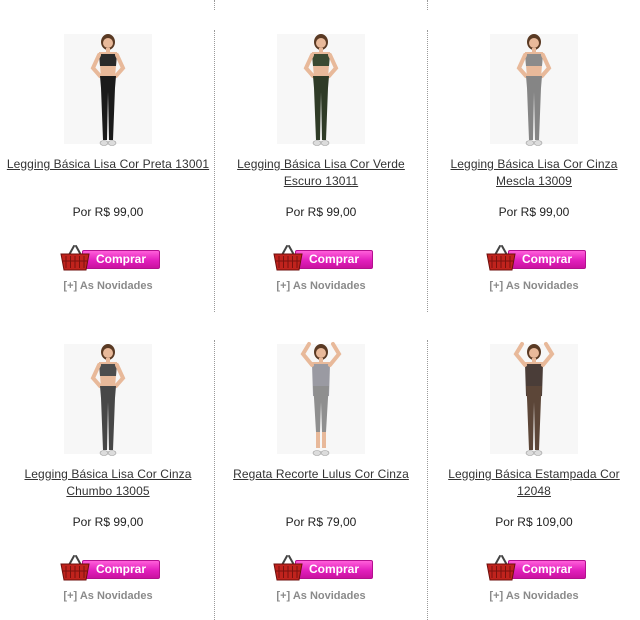  Describe the element at coordinates (534, 483) in the screenshot. I see `product-title-link: Legging Básica Estampada Cor 12048` at that location.